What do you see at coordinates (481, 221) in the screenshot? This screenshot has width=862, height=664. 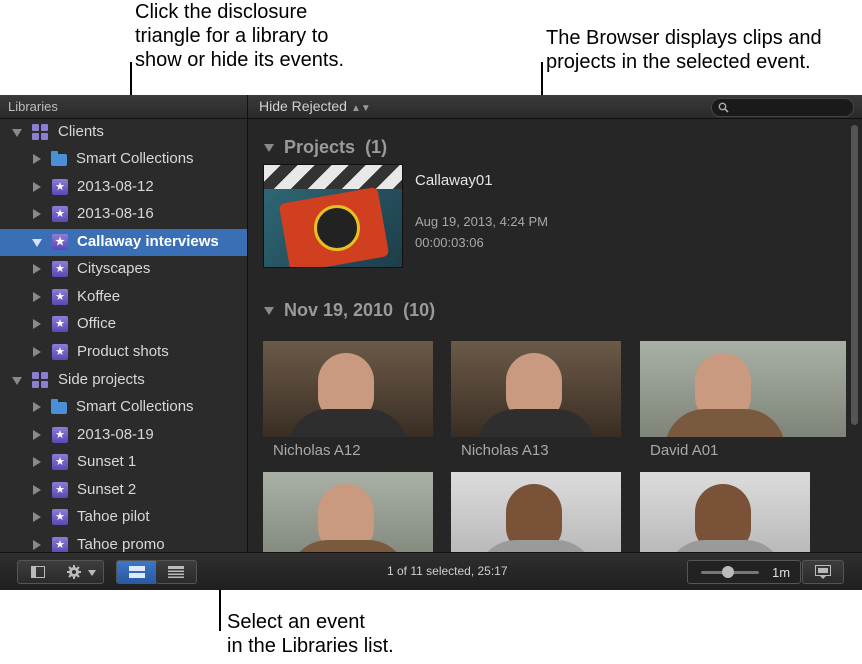 I see `project-date: Aug 19, 2013, 4:24 PM` at bounding box center [481, 221].